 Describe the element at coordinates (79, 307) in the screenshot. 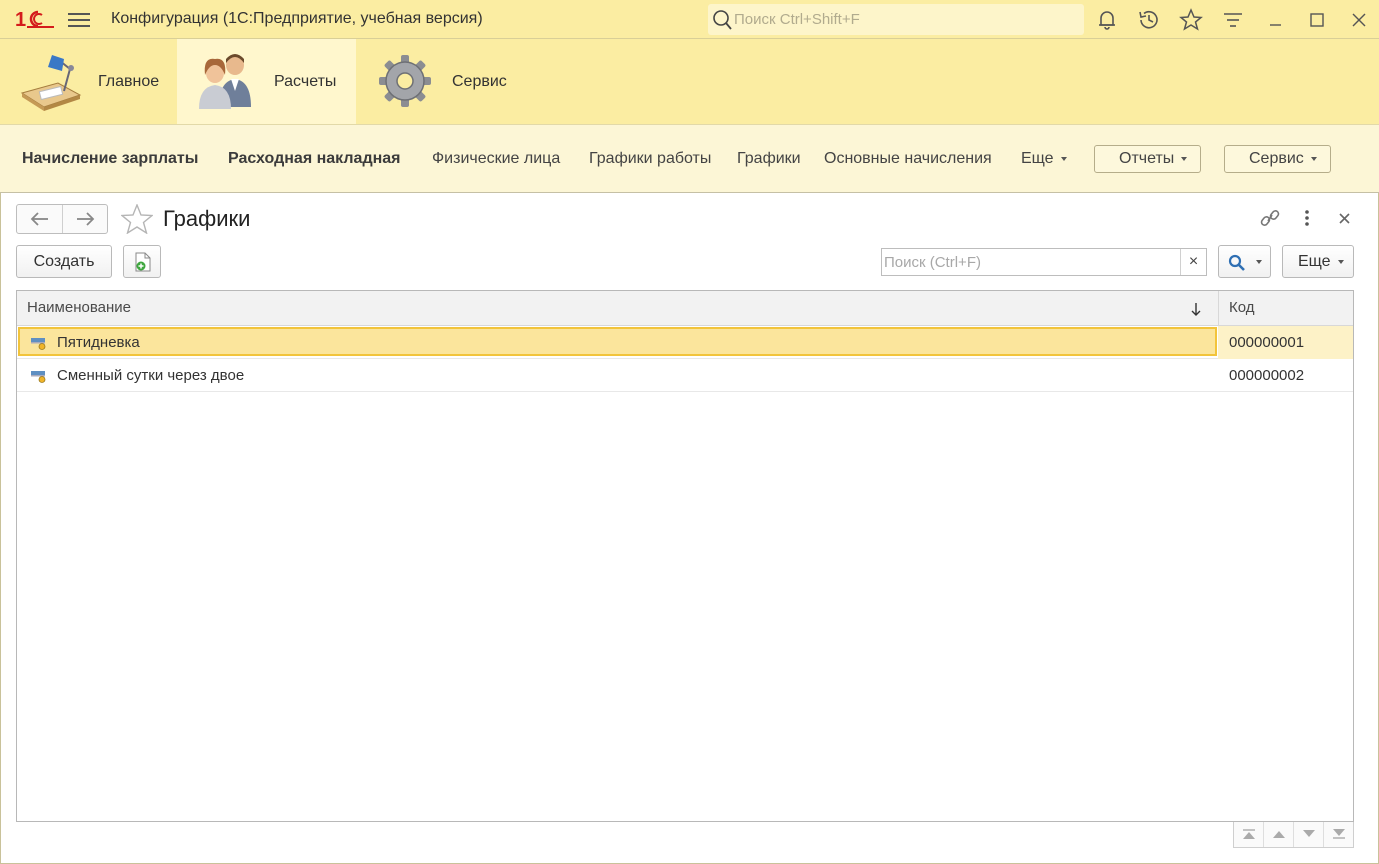

I see `column-name-header: Наименование` at that location.